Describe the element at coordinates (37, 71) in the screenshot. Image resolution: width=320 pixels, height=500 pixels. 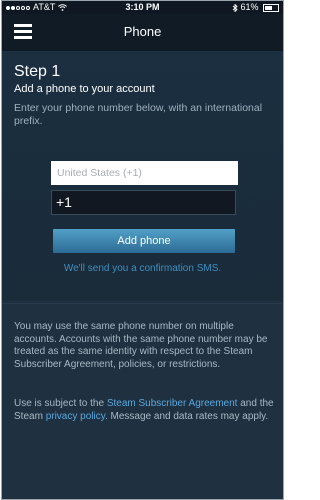
I see `step-heading: Step 1` at that location.